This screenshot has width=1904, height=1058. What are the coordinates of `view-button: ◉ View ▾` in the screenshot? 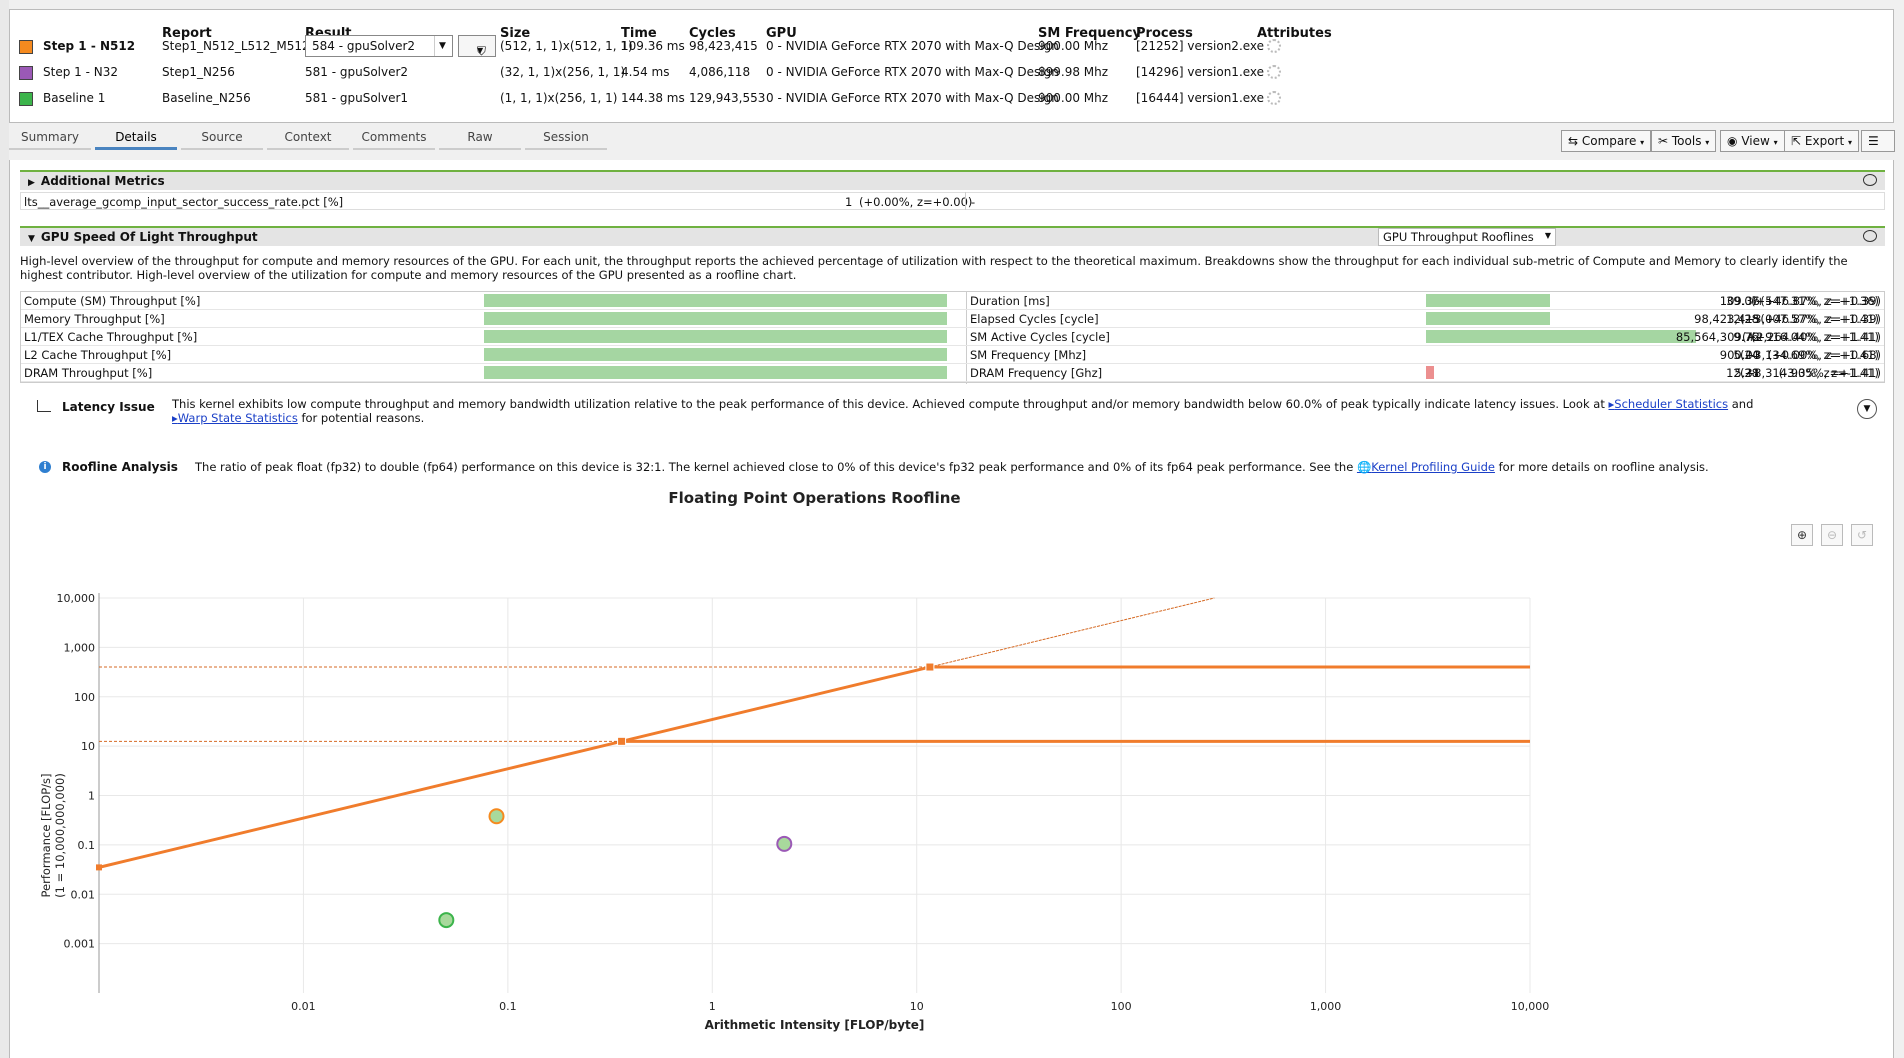 It's located at (1752, 141).